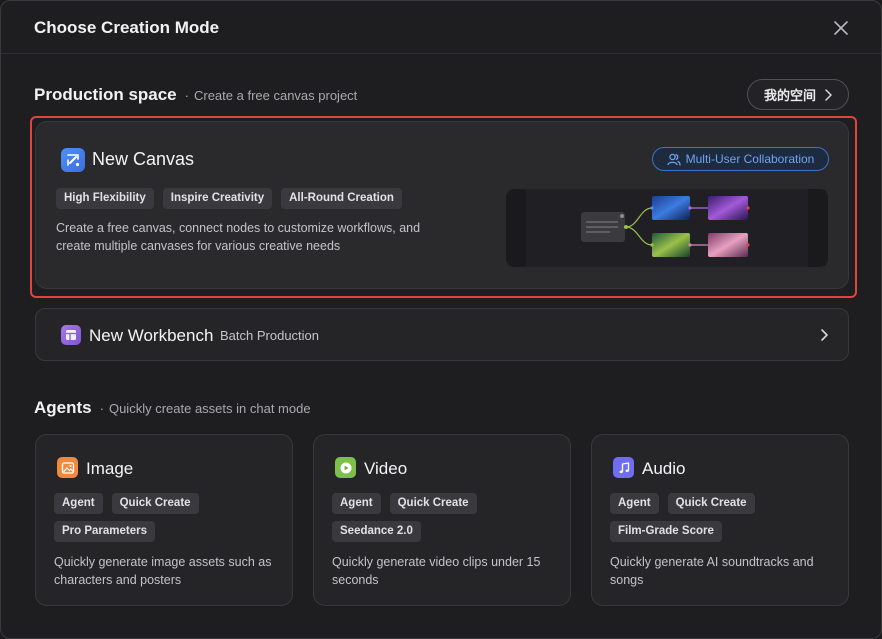 The height and width of the screenshot is (639, 882). Describe the element at coordinates (386, 468) in the screenshot. I see `video-agent-title: Video` at that location.